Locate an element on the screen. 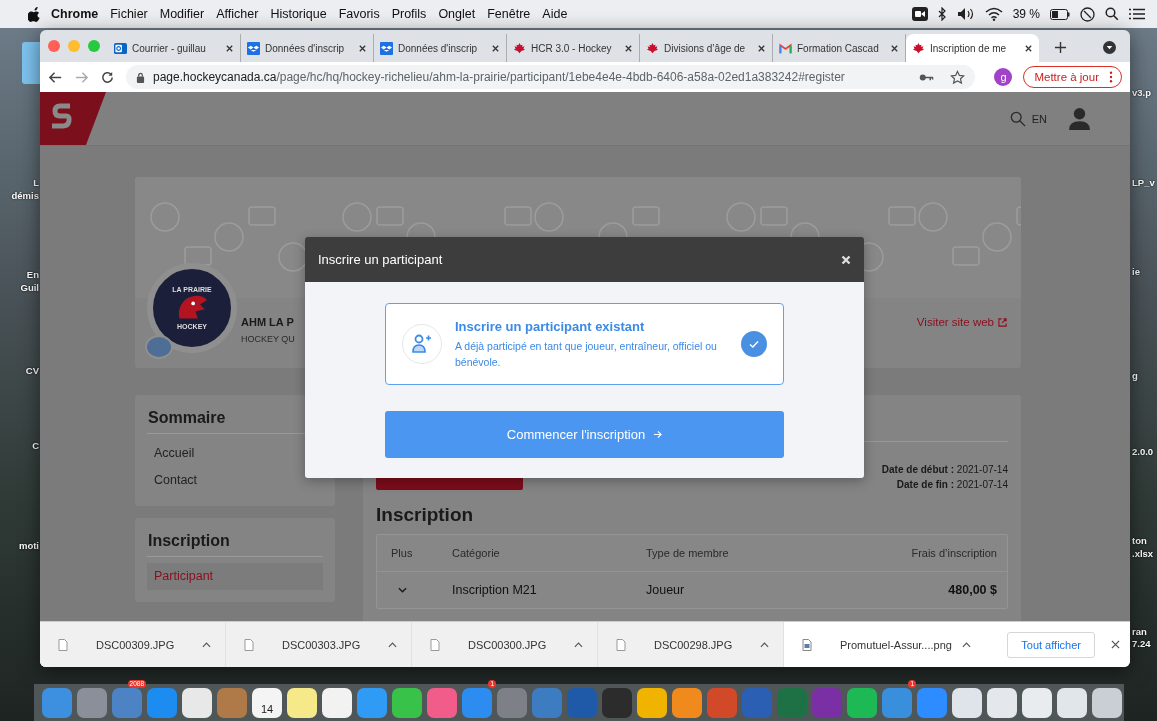  reload-icon is located at coordinates (107, 77).